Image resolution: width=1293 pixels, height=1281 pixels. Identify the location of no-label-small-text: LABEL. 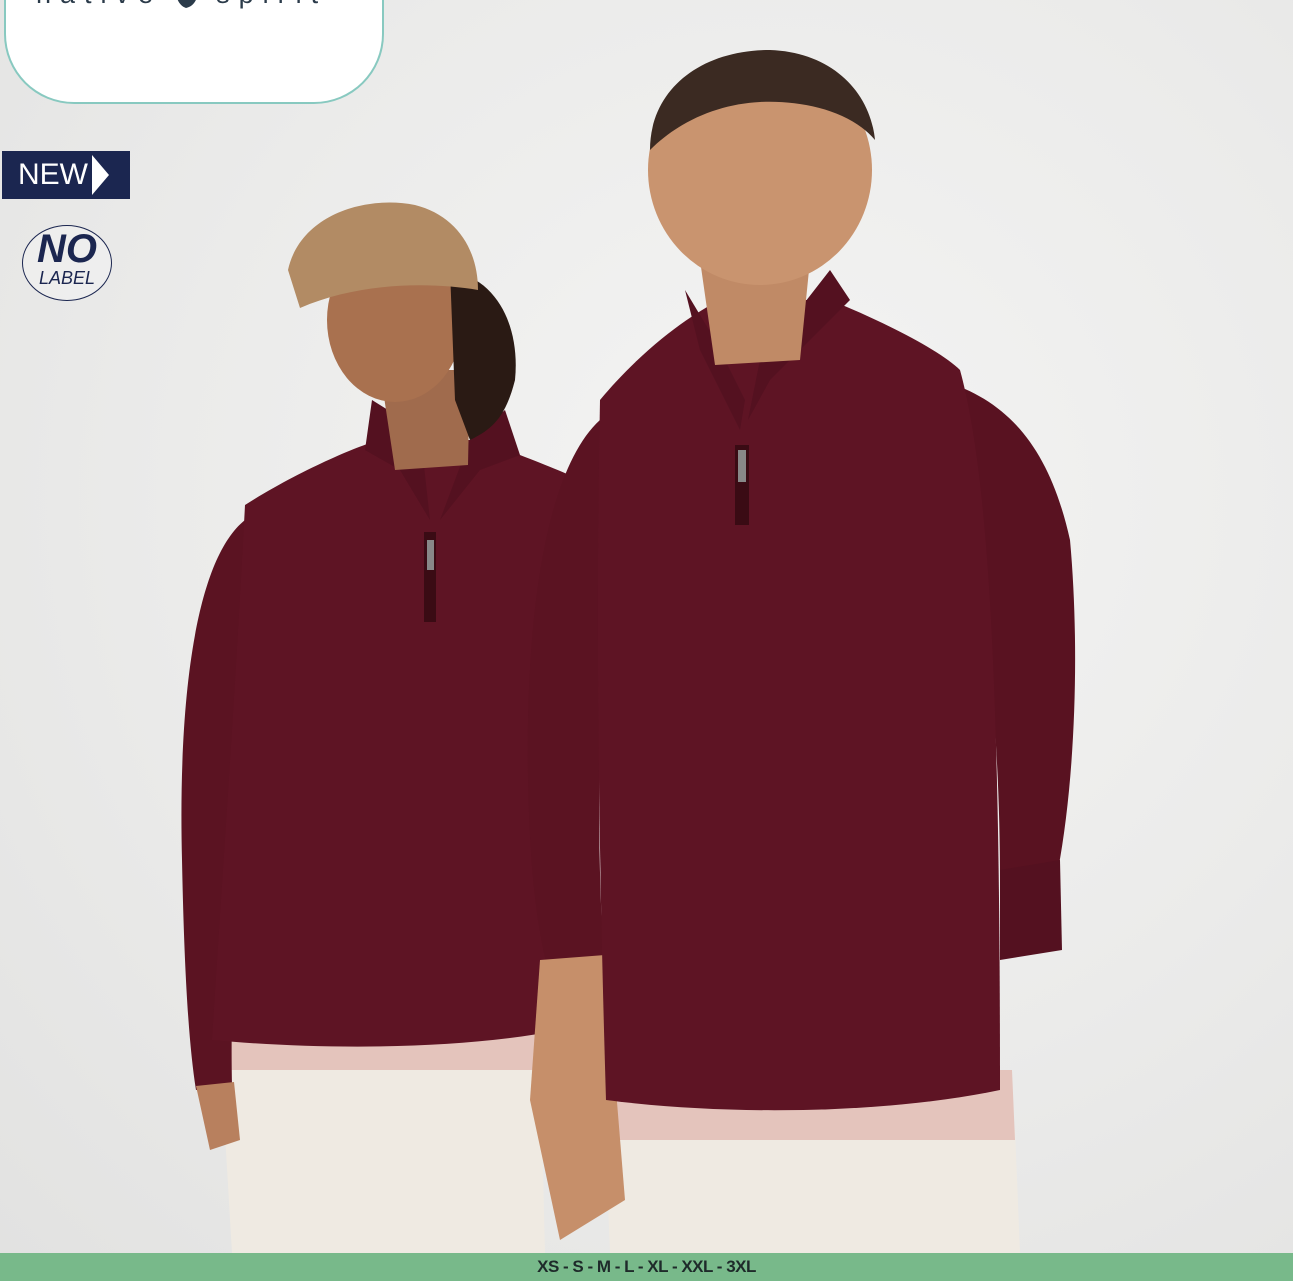
(67, 278).